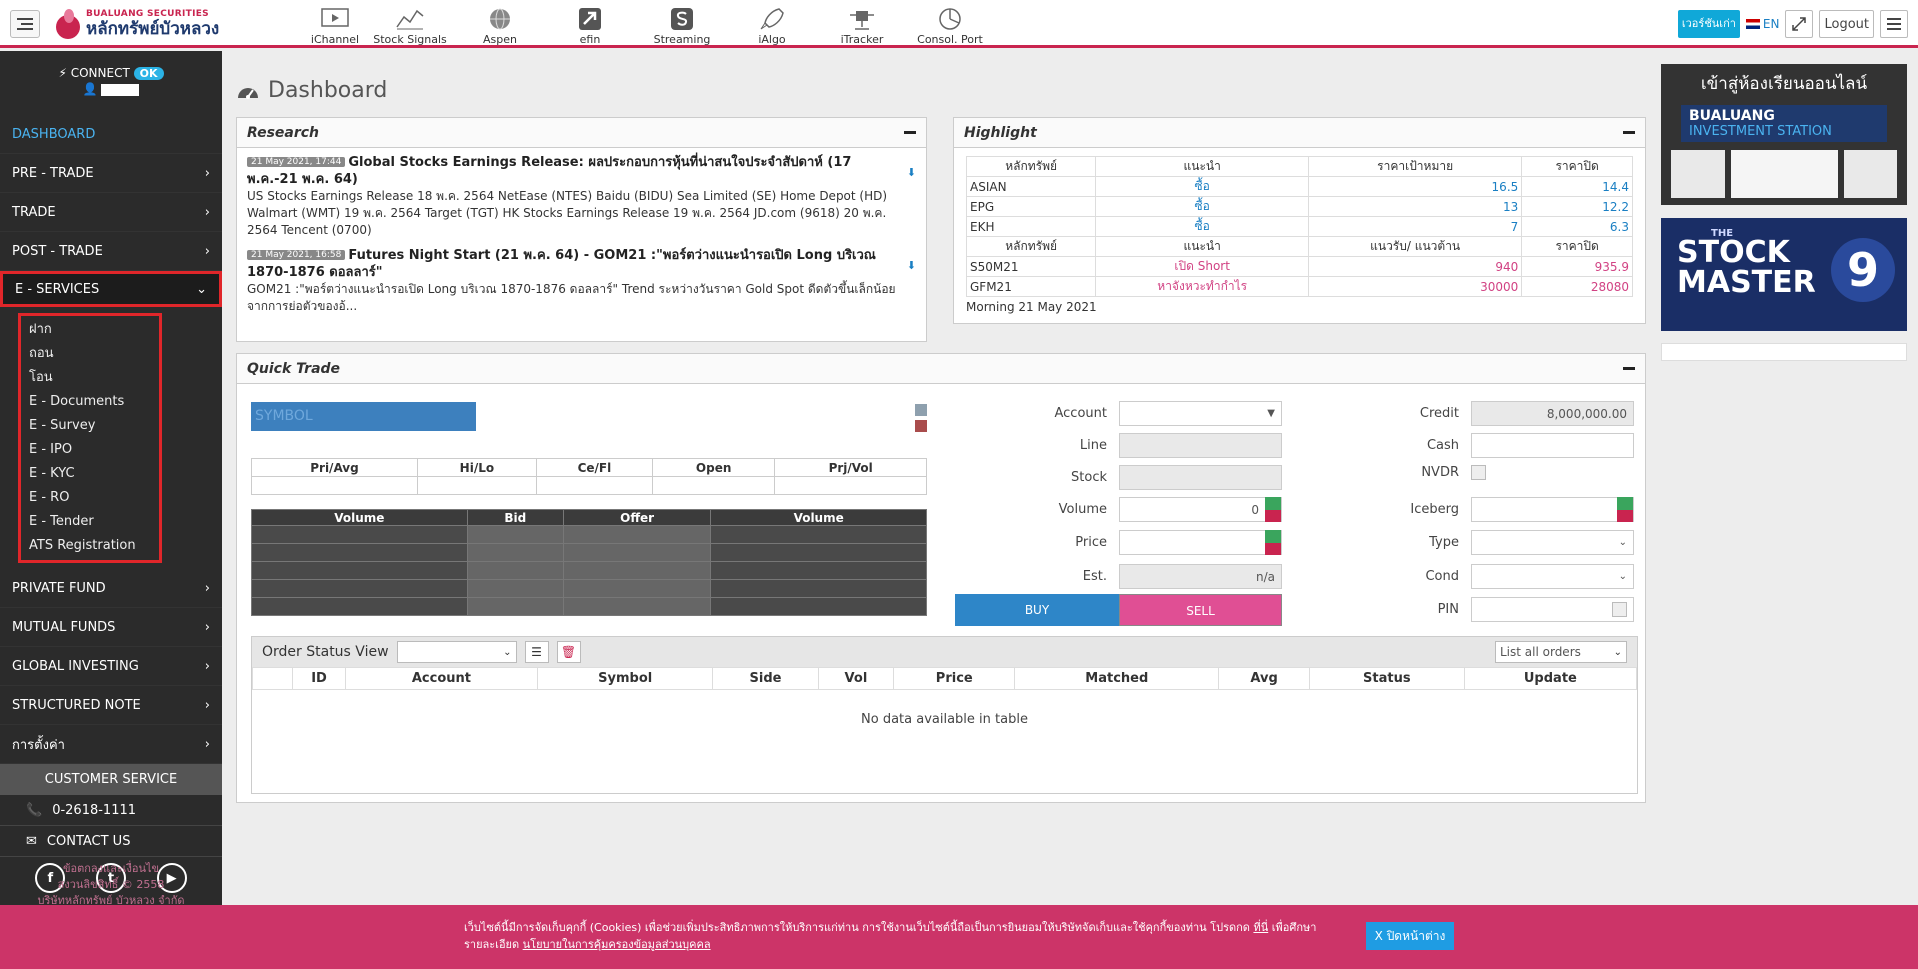 Image resolution: width=1918 pixels, height=969 pixels. Describe the element at coordinates (617, 944) in the screenshot. I see `privacy-policy-link: นโยบายในการคุ้มครองข้อมูลส่วนบุคคล` at that location.